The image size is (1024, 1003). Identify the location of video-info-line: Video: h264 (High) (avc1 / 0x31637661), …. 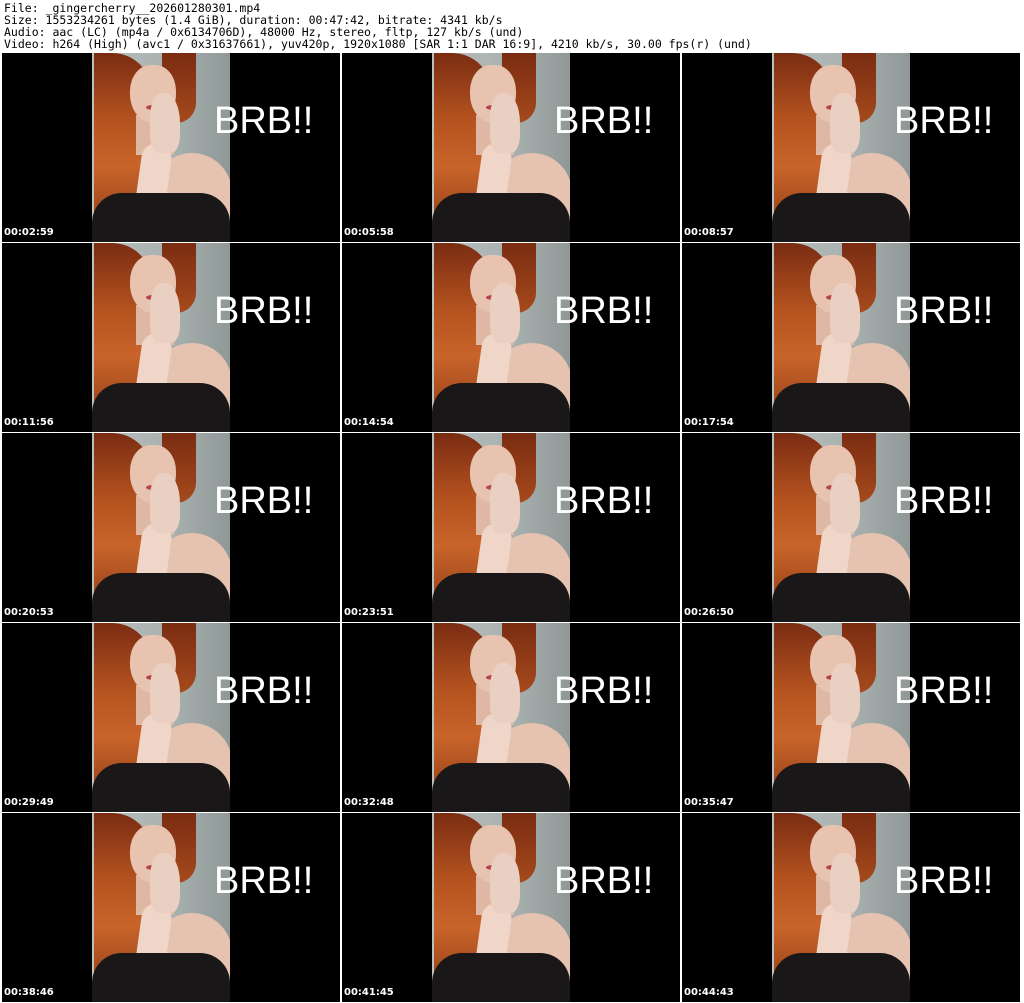
(378, 44).